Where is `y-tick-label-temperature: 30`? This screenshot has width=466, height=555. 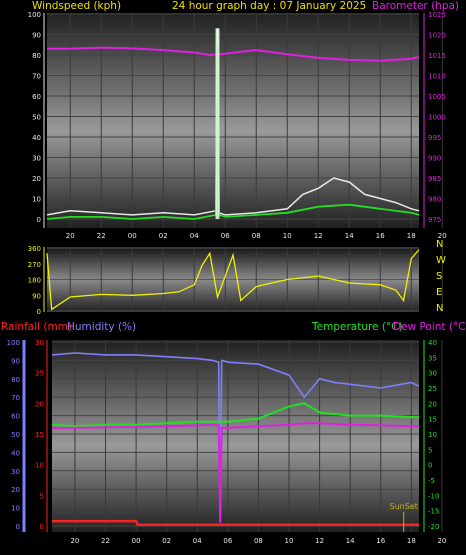
y-tick-label-temperature: 30 is located at coordinates (432, 374).